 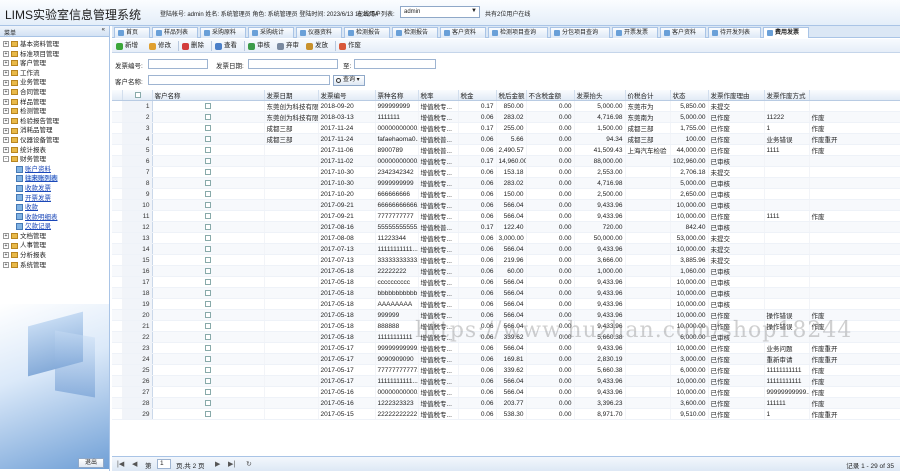 I want to click on issue-button: 发放, so click(x=317, y=46).